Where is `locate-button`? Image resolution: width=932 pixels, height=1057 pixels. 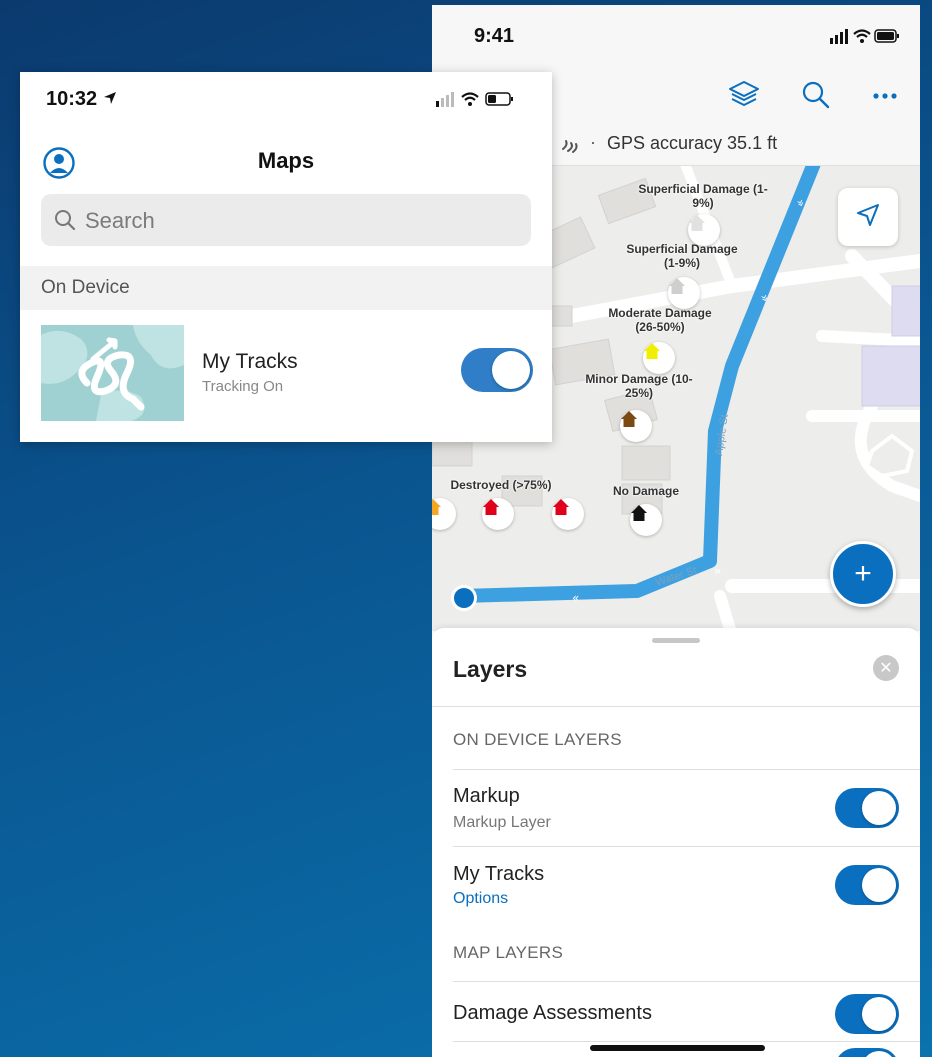 locate-button is located at coordinates (868, 217).